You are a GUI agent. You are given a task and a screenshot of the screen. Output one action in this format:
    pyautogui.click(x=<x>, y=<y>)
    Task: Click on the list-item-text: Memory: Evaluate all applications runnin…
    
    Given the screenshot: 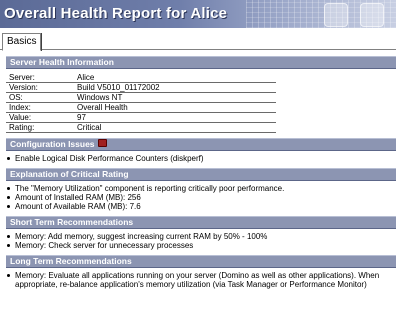 What is the action you would take?
    pyautogui.click(x=197, y=280)
    